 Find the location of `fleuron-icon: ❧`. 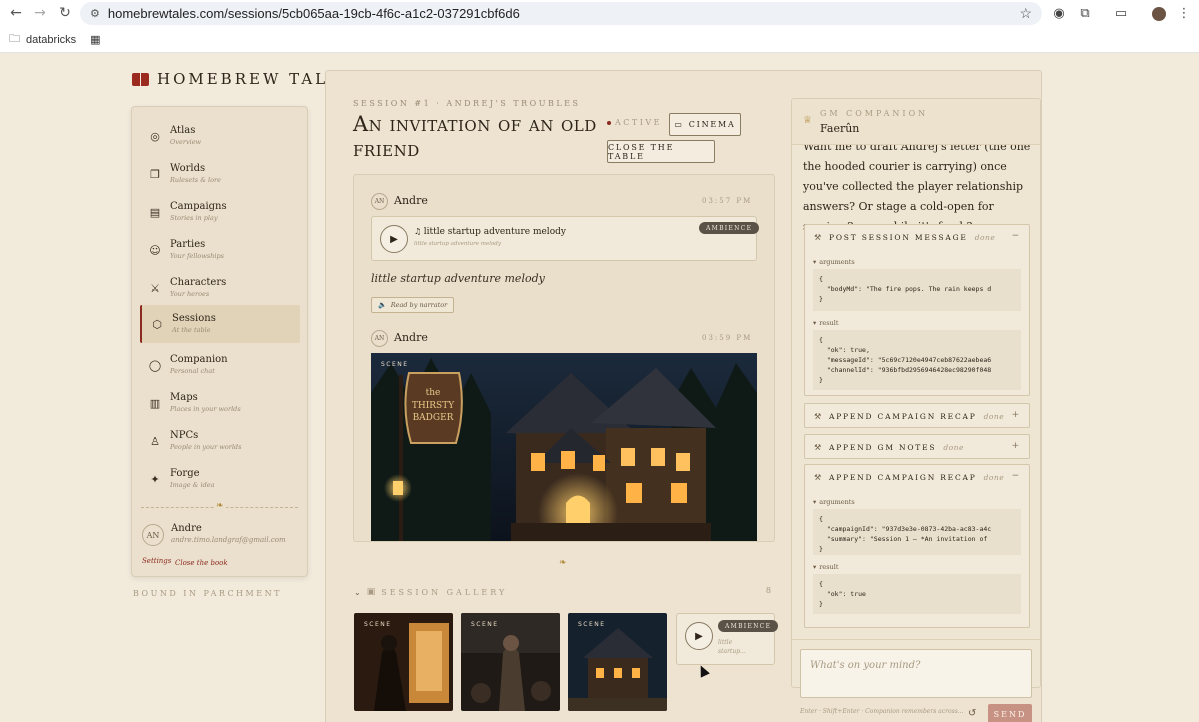

fleuron-icon: ❧ is located at coordinates (563, 563).